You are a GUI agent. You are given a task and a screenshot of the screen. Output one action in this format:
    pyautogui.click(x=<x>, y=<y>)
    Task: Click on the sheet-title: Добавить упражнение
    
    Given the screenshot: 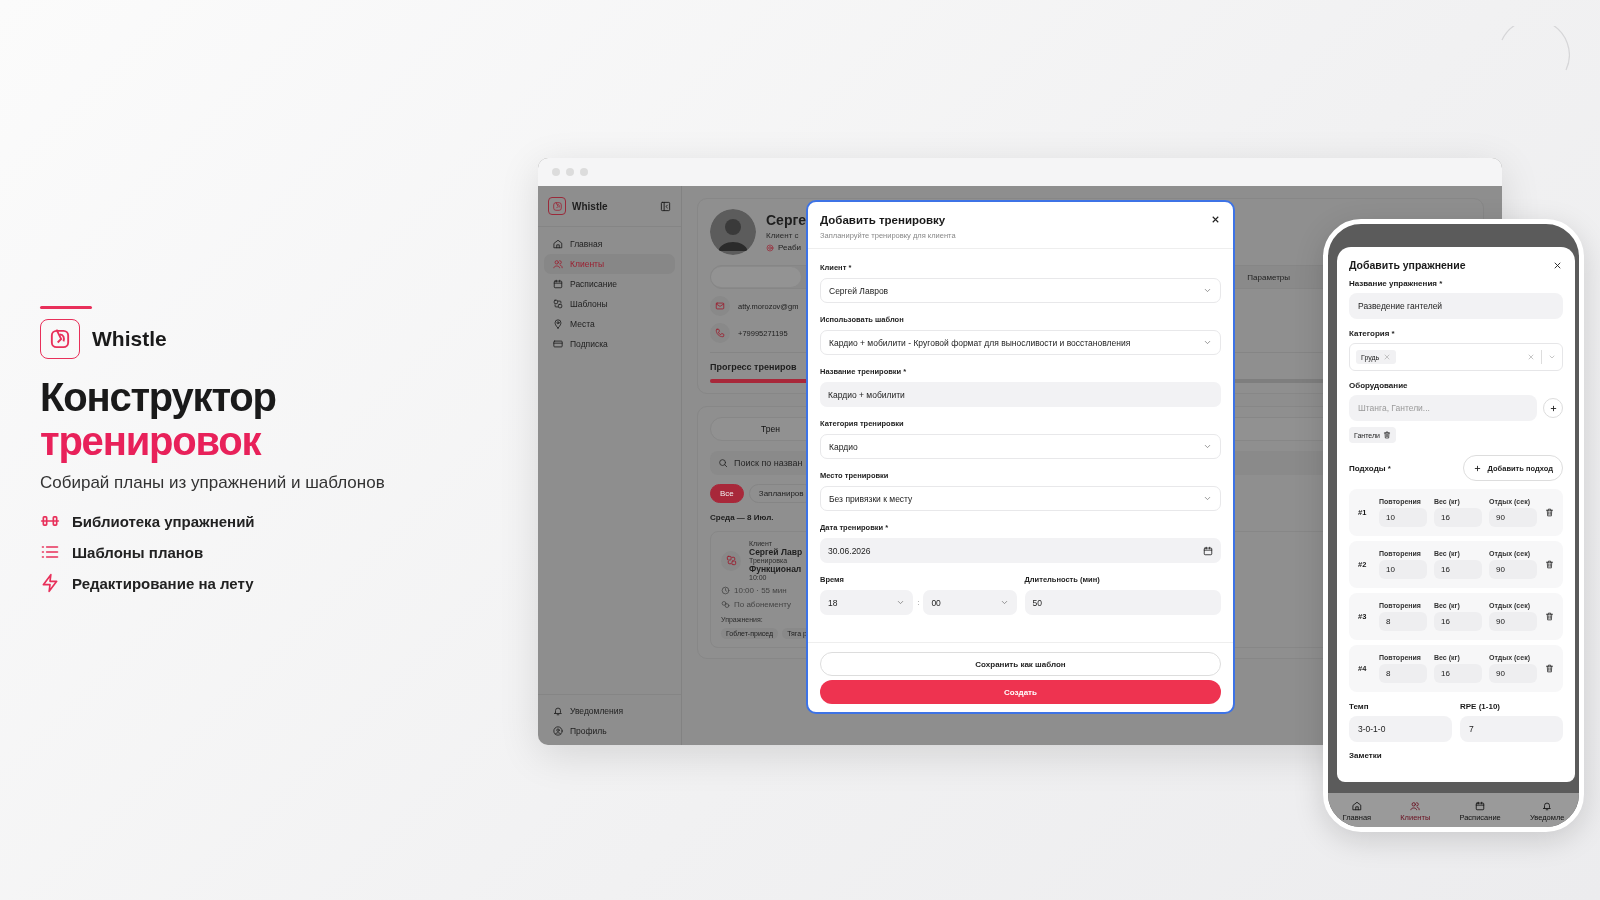 What is the action you would take?
    pyautogui.click(x=1407, y=265)
    